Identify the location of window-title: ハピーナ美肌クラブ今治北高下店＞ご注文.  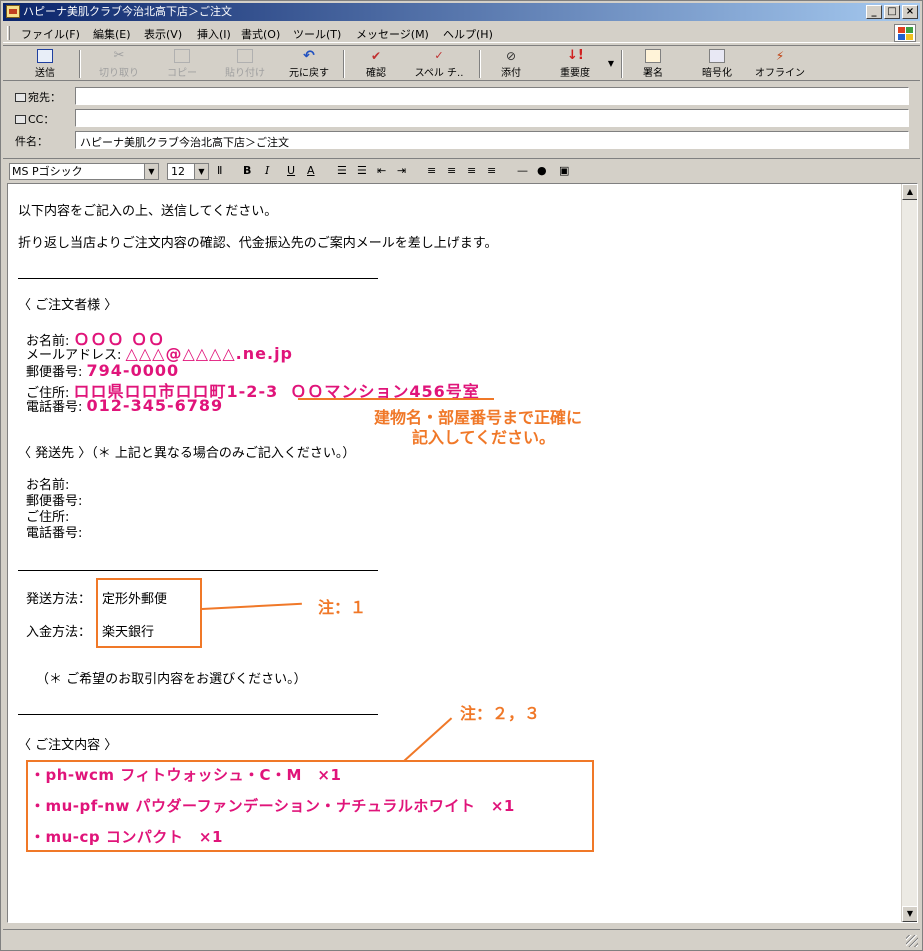
(127, 11).